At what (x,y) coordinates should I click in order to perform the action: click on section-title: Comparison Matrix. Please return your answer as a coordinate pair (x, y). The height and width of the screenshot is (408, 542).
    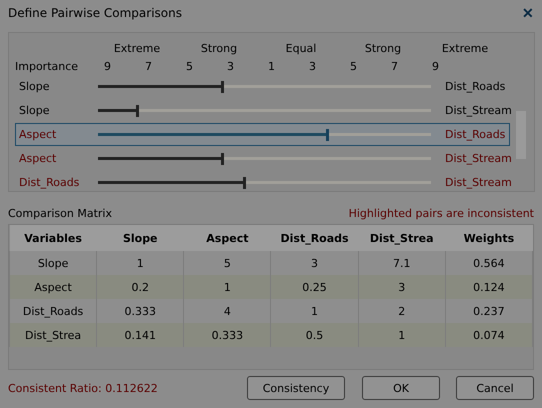
    Looking at the image, I should click on (60, 214).